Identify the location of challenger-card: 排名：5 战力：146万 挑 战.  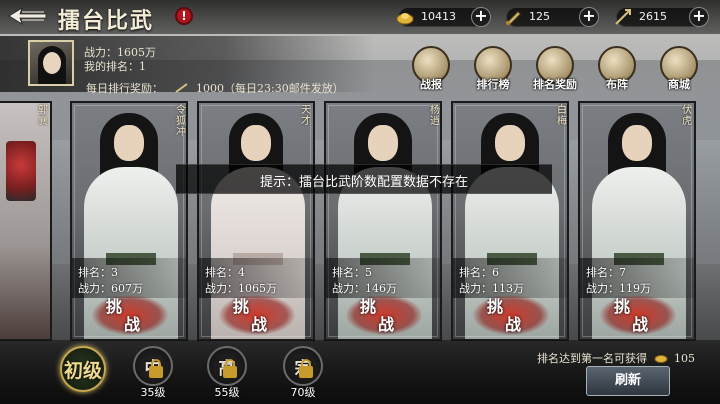
(383, 221).